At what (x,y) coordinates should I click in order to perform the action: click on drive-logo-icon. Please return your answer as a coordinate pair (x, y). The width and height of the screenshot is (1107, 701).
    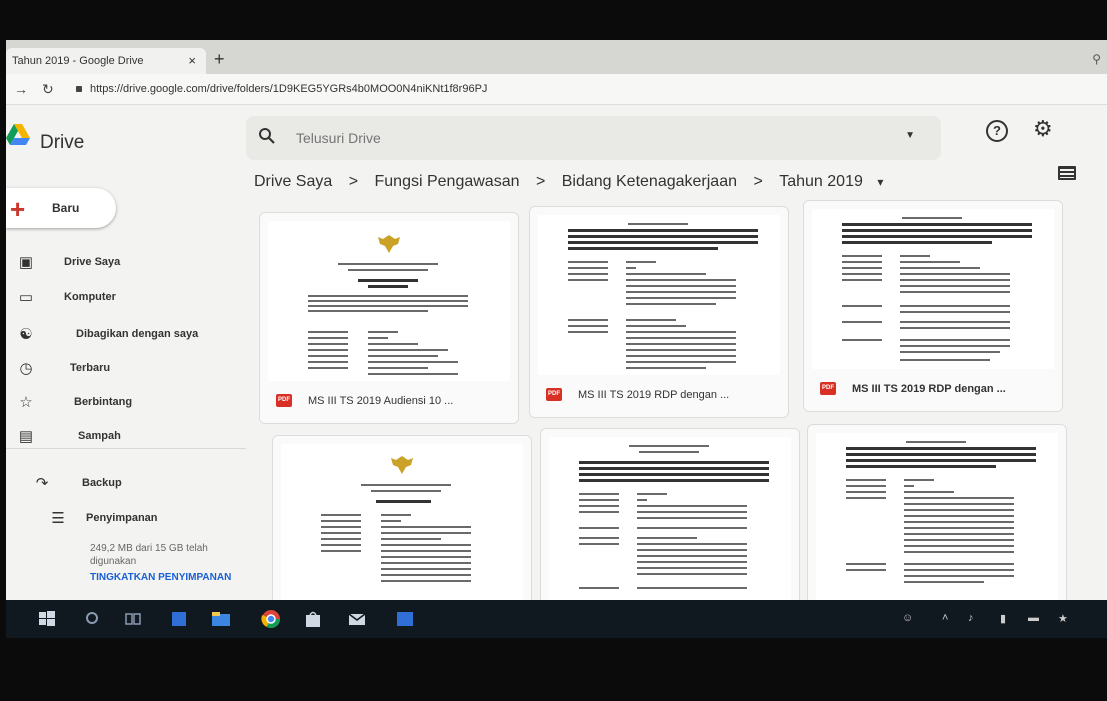
    Looking at the image, I should click on (18, 135).